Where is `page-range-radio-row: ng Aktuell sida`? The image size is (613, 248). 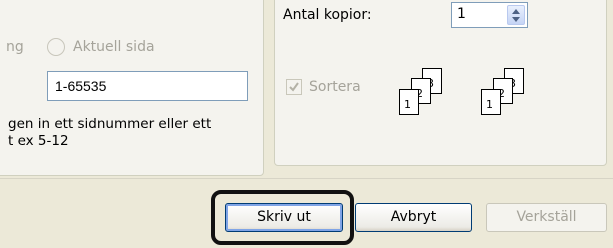
page-range-radio-row: ng Aktuell sida is located at coordinates (130, 48).